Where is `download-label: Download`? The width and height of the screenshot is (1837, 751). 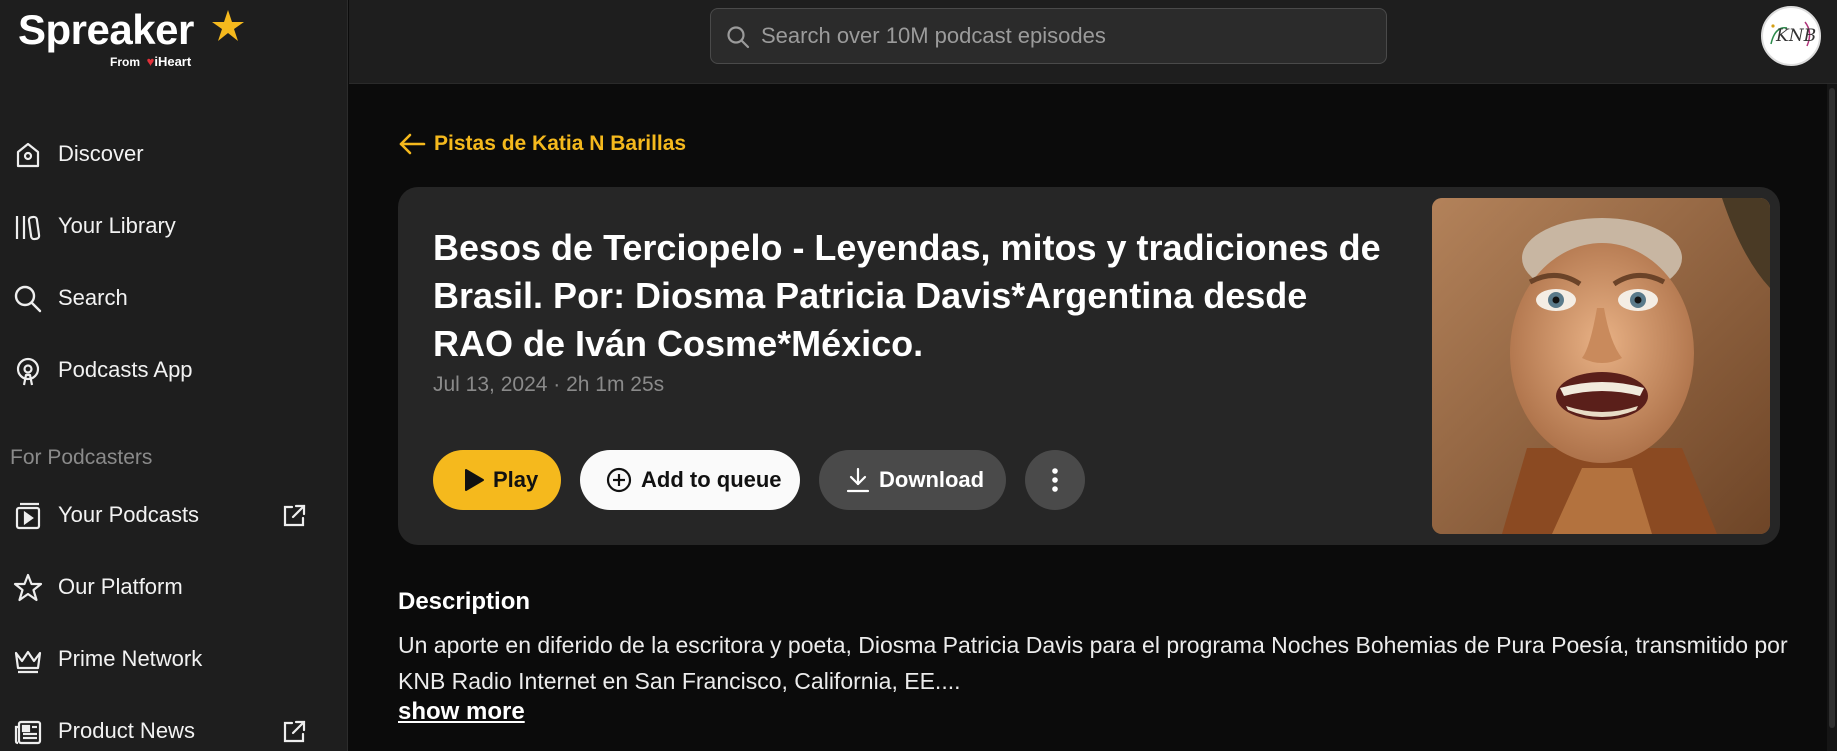 download-label: Download is located at coordinates (932, 479).